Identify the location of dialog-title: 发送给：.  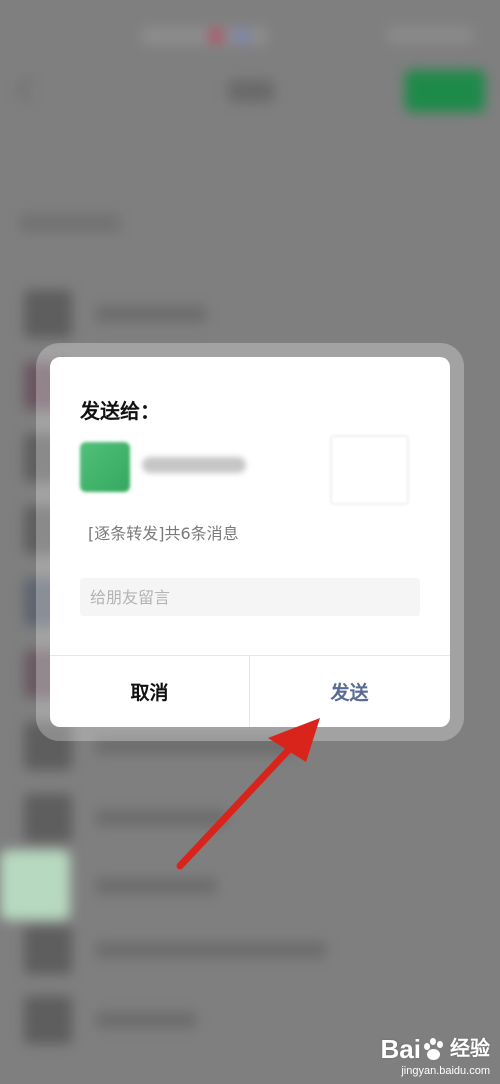
(120, 411).